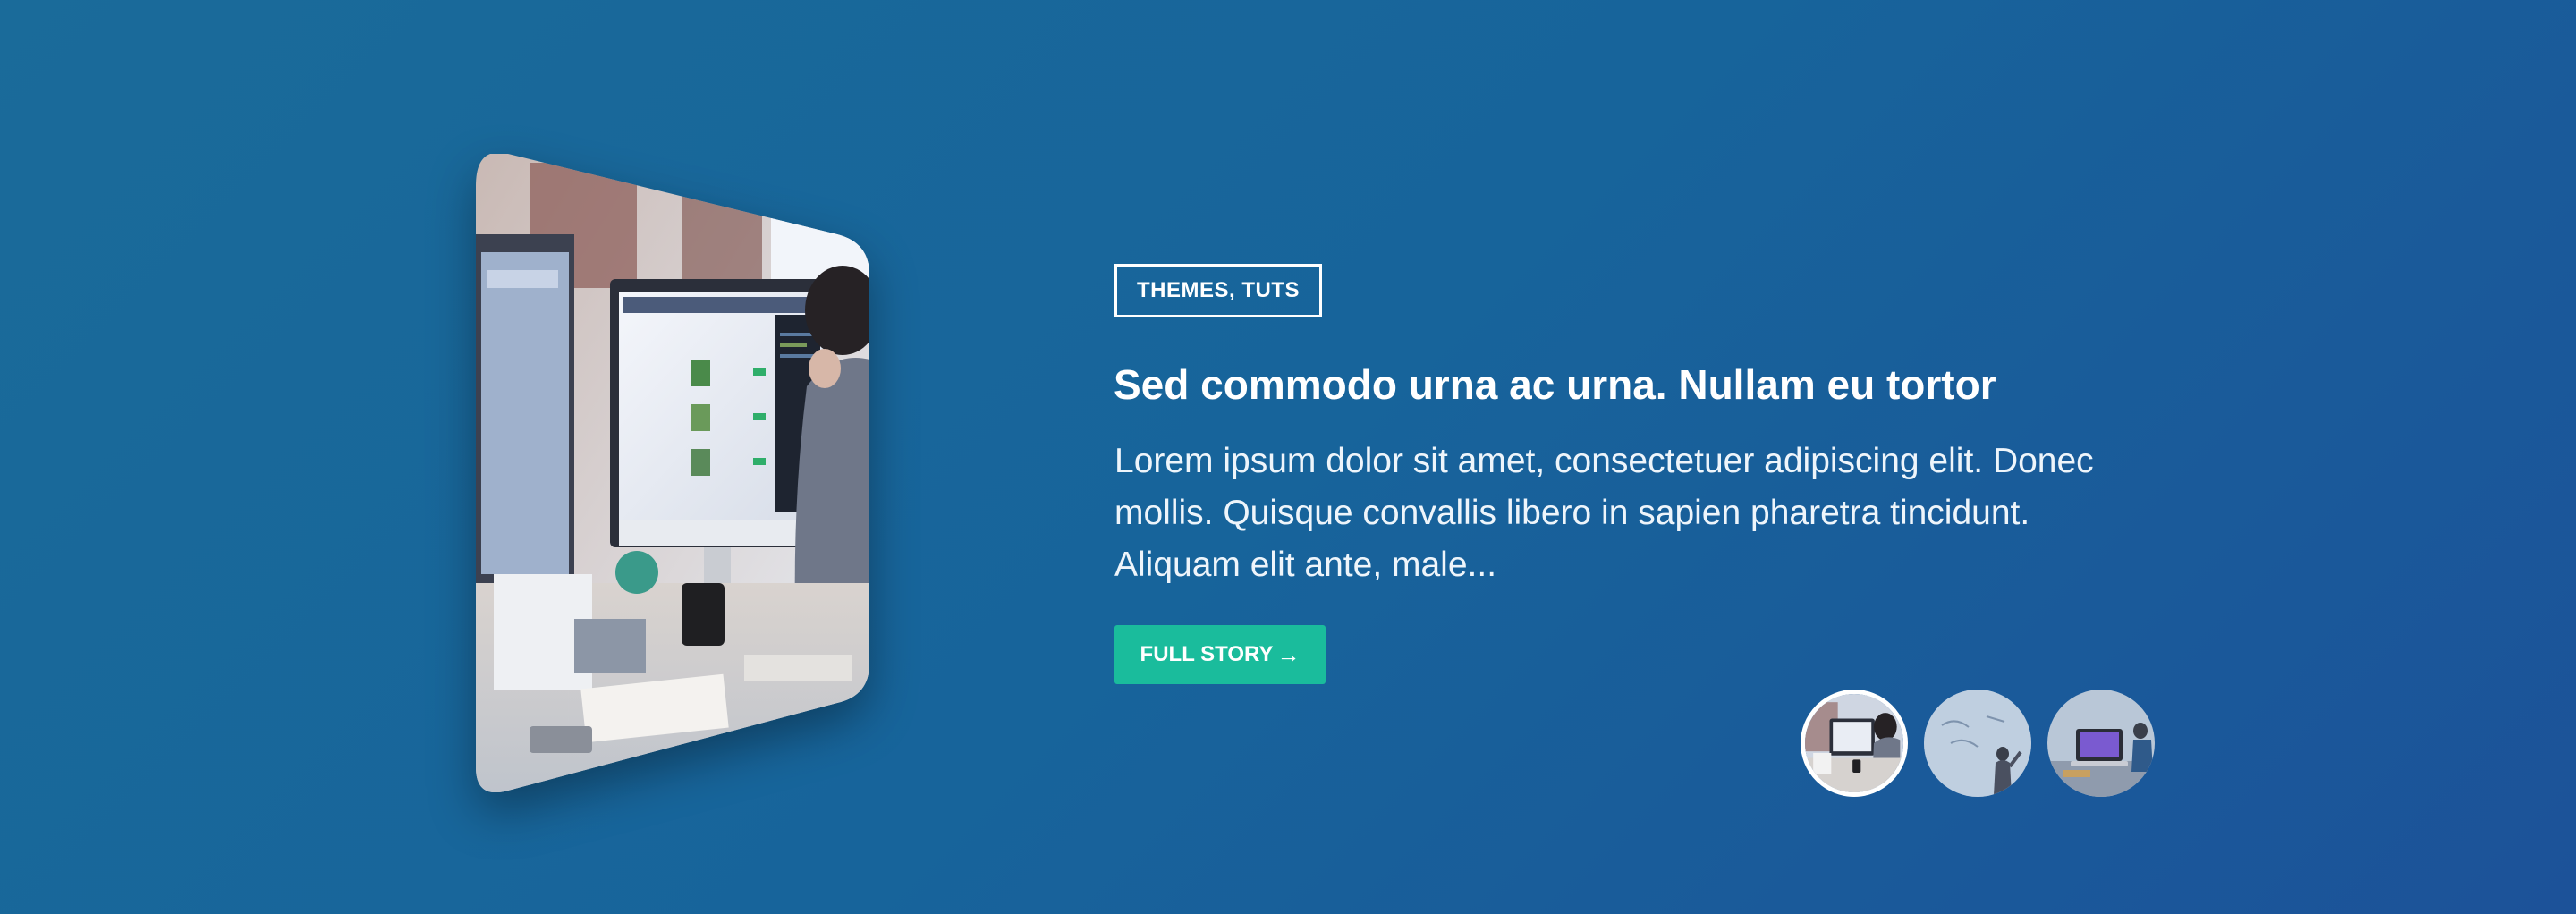  I want to click on category-label: THEMES, TUTS, so click(1219, 290).